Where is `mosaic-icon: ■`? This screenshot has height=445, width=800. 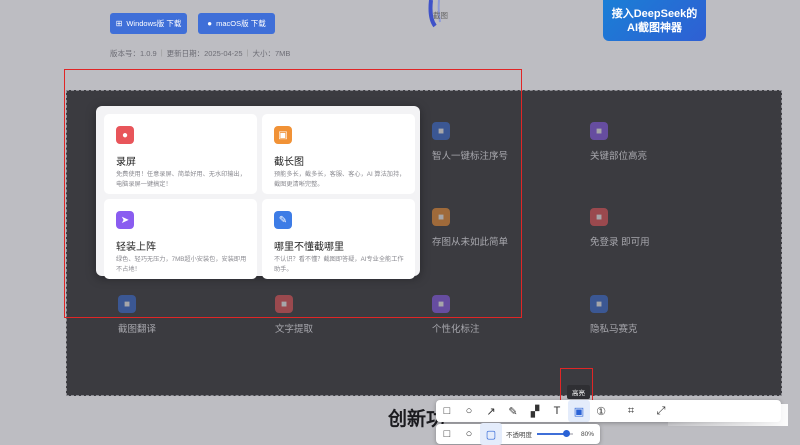 mosaic-icon: ■ is located at coordinates (599, 304).